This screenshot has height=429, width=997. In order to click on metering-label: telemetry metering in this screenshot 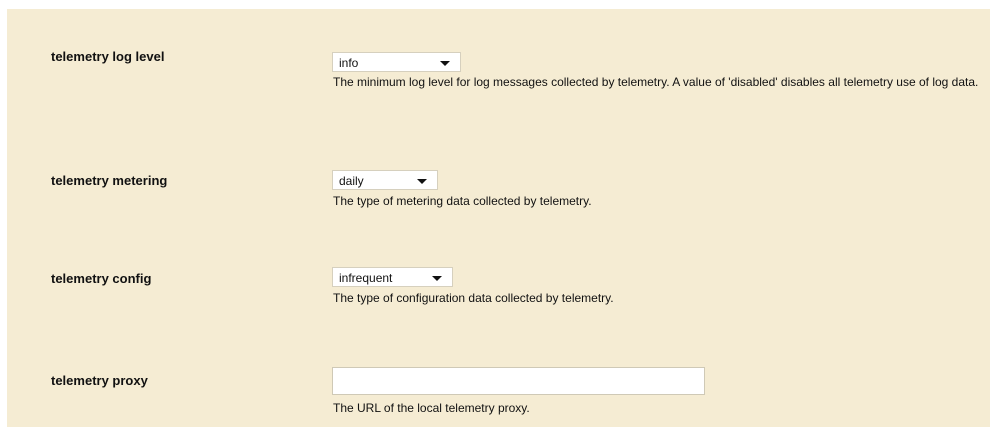, I will do `click(109, 180)`.